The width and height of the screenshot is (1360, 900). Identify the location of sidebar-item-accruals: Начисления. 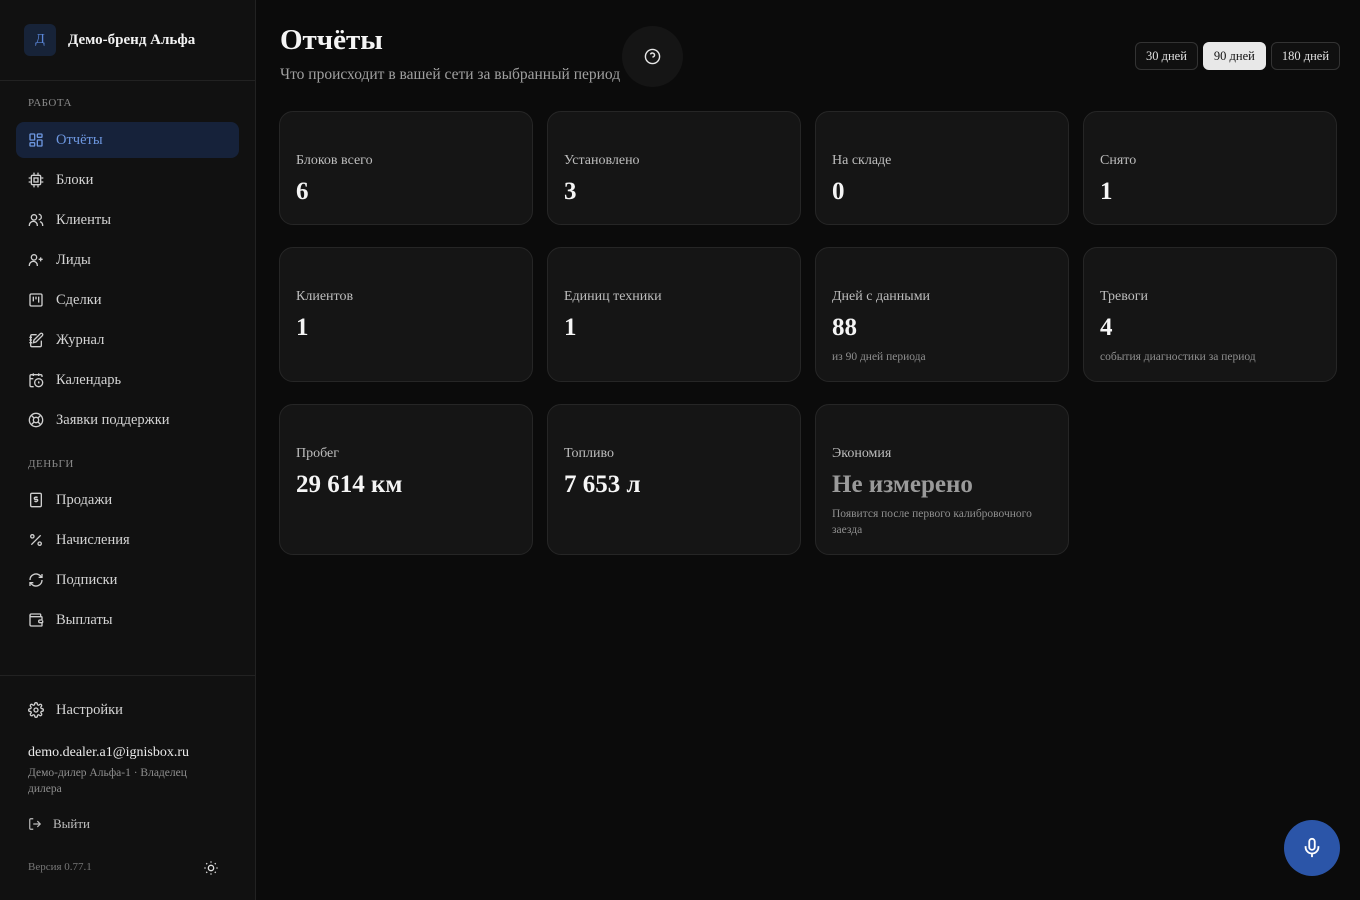
(127, 540).